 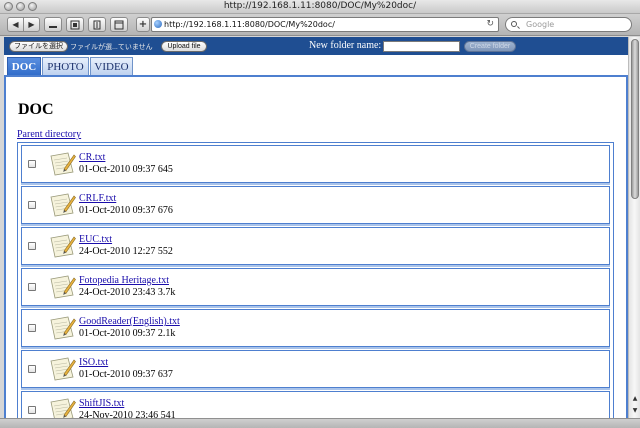 What do you see at coordinates (568, 24) in the screenshot?
I see `search-field: Google` at bounding box center [568, 24].